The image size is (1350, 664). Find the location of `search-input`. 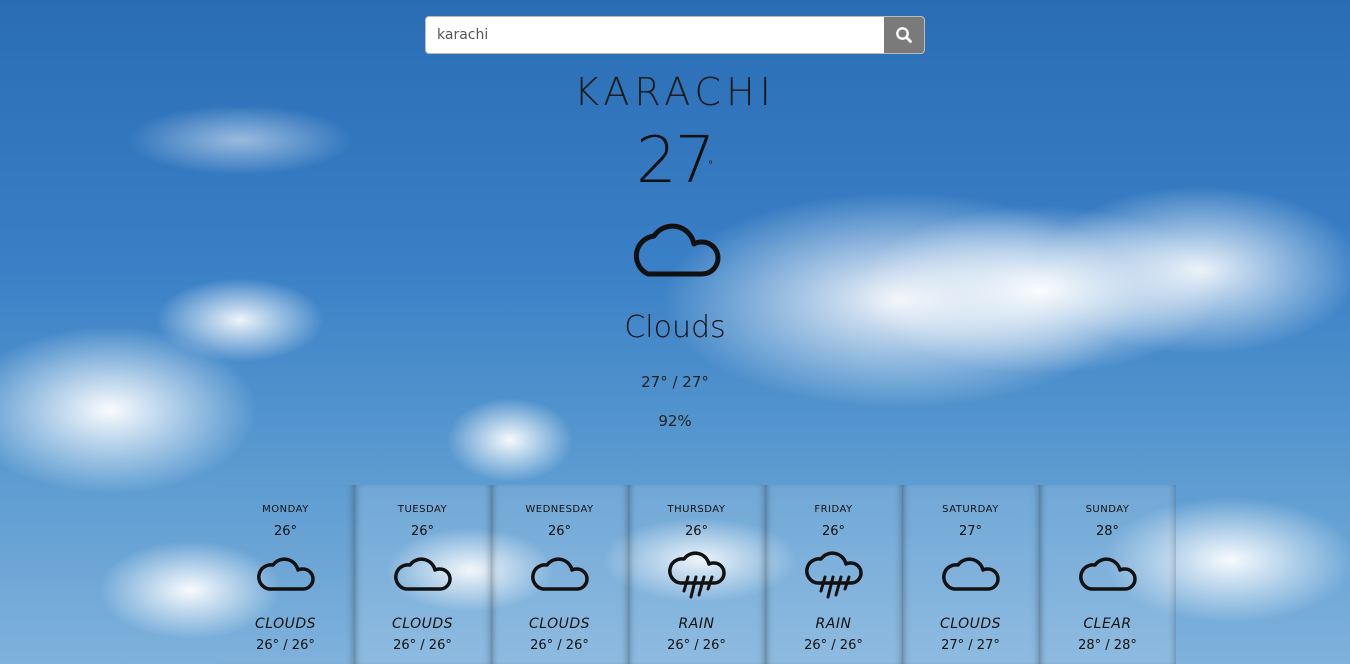

search-input is located at coordinates (655, 35).